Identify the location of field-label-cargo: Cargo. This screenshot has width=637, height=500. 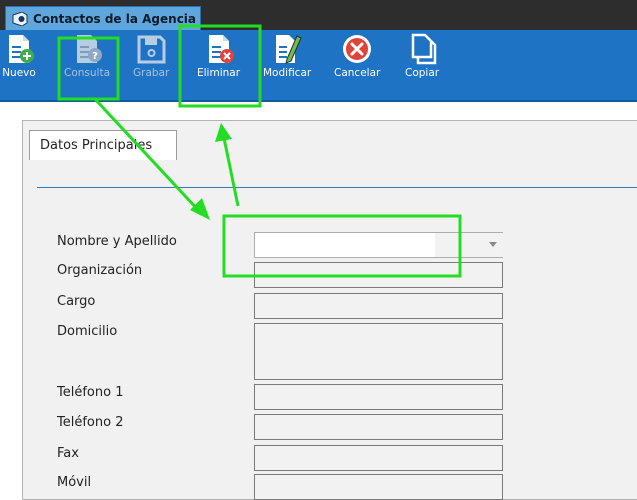
(76, 301).